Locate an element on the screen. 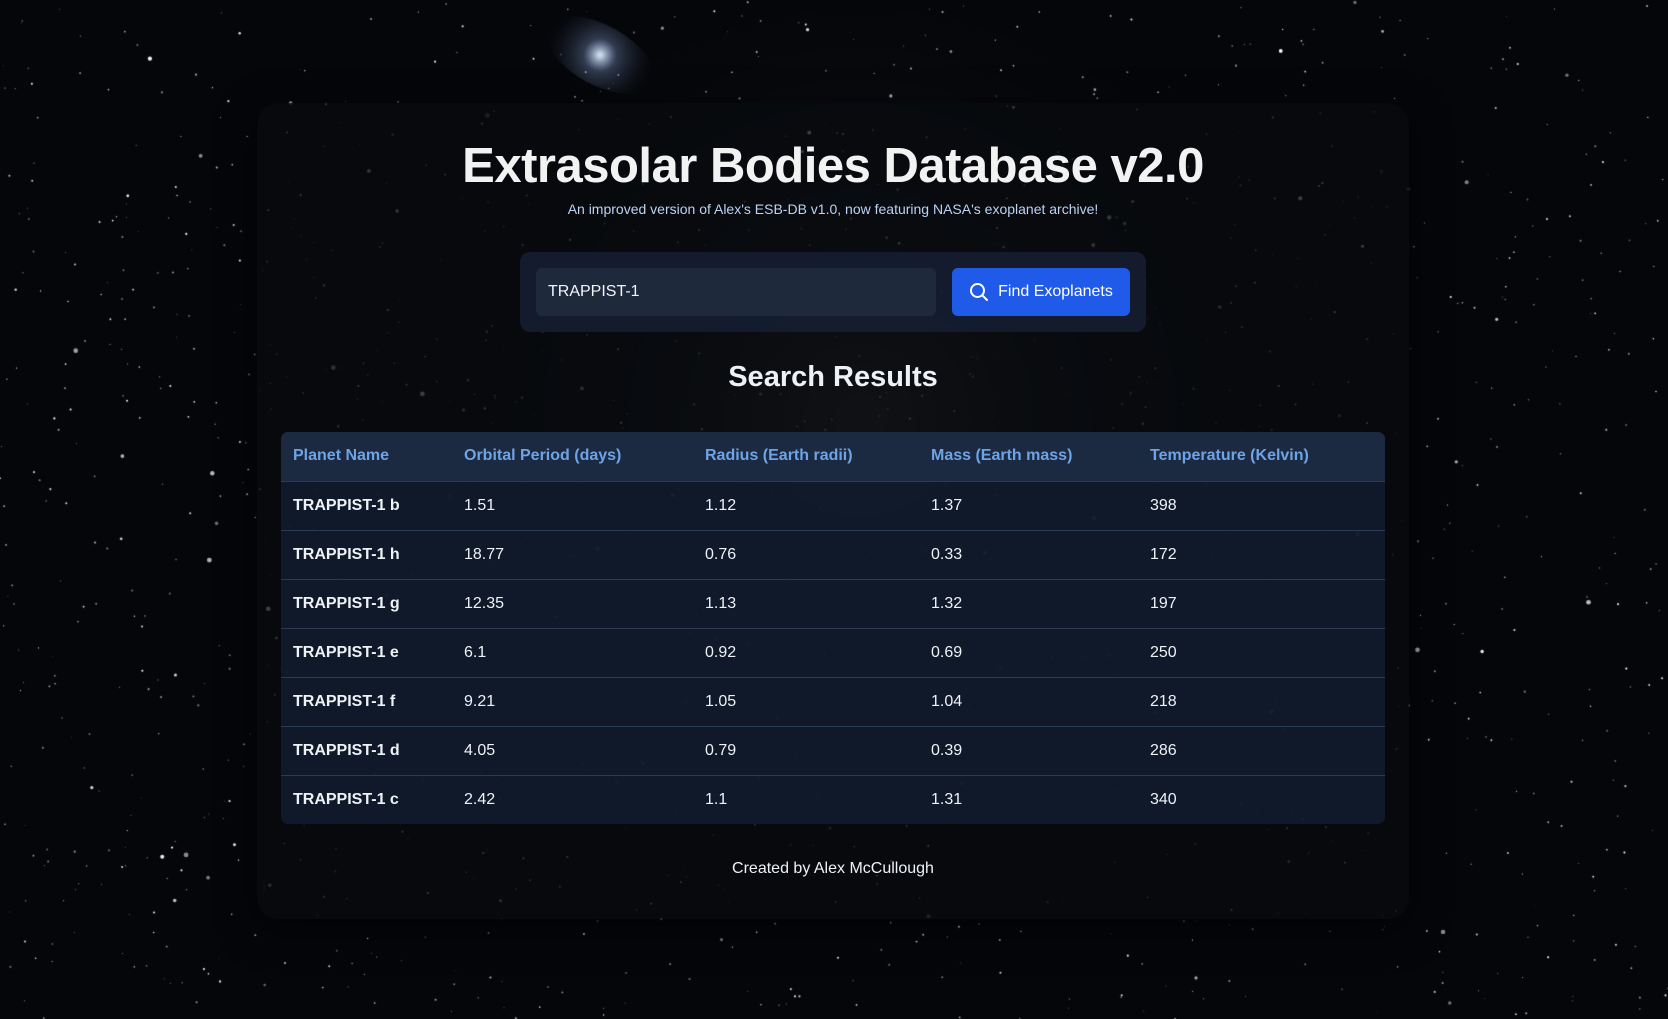 This screenshot has height=1019, width=1668. table-row: TRAPPIST-1 f 9.21 1.05 1.04 218 is located at coordinates (833, 701).